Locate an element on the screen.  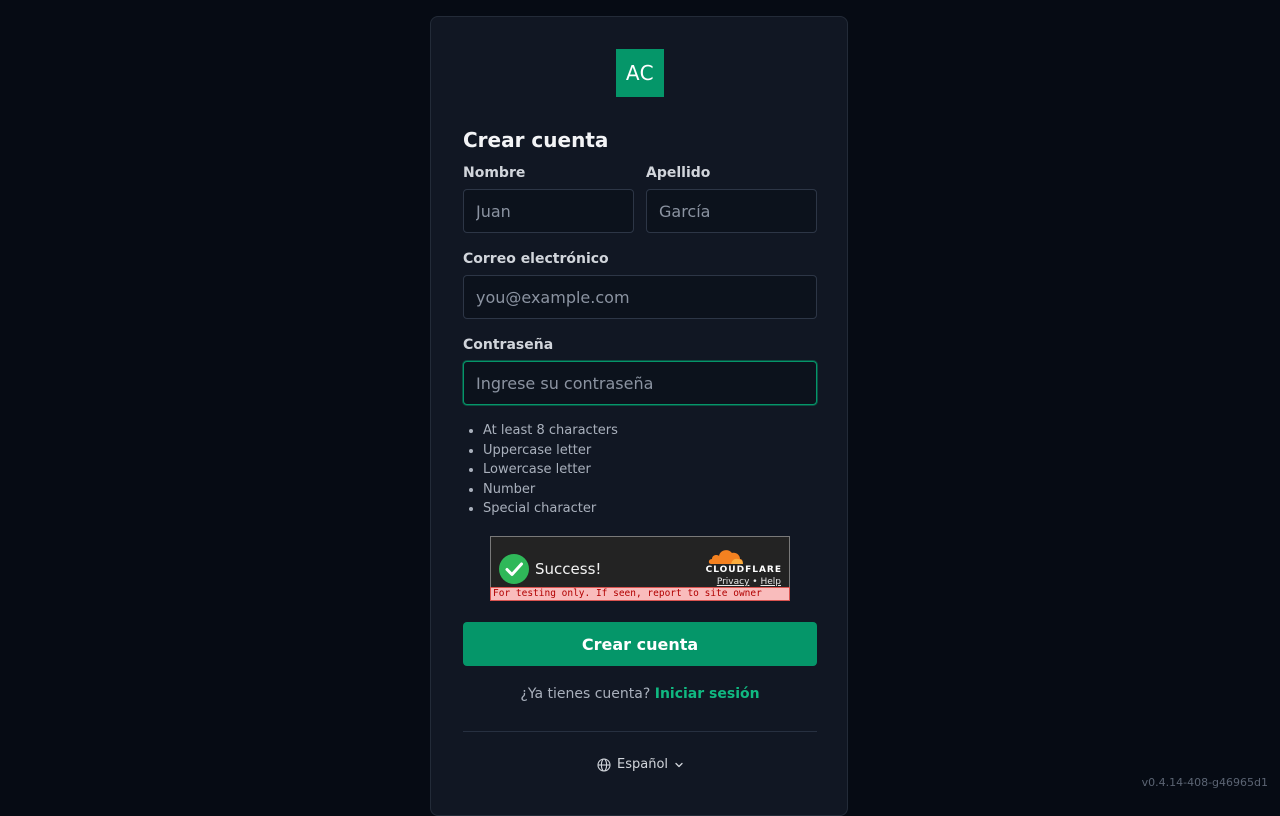
password-rule: Special character is located at coordinates (550, 509).